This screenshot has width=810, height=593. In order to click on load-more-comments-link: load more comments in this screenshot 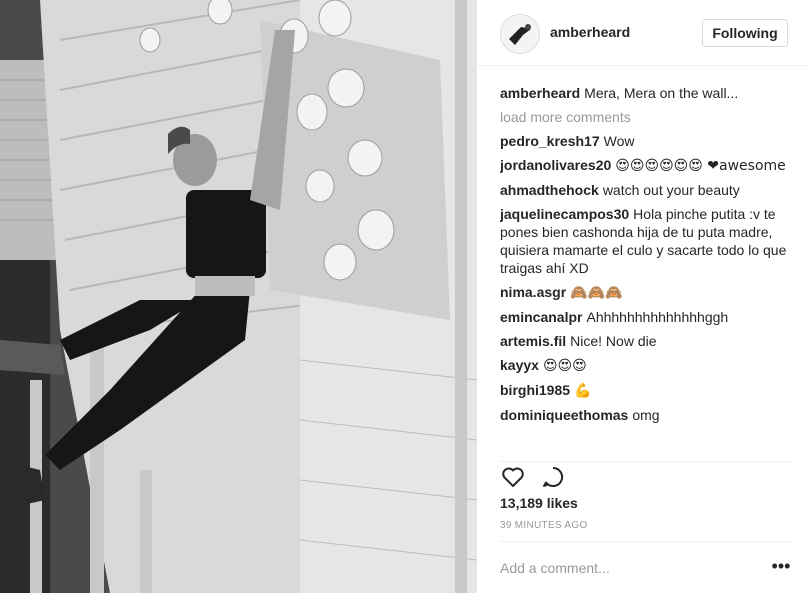, I will do `click(646, 117)`.